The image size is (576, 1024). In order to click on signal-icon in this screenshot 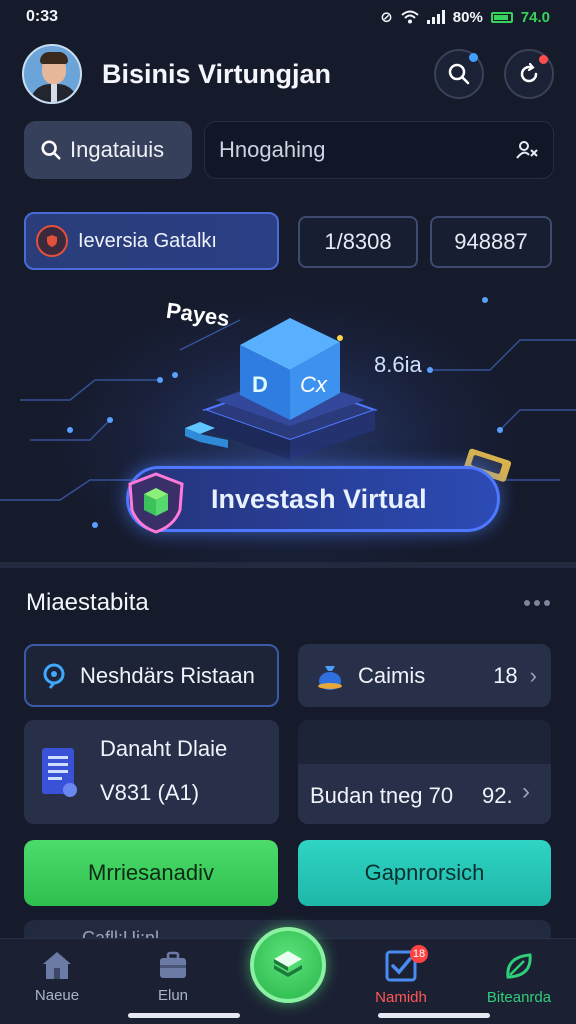, I will do `click(435, 17)`.